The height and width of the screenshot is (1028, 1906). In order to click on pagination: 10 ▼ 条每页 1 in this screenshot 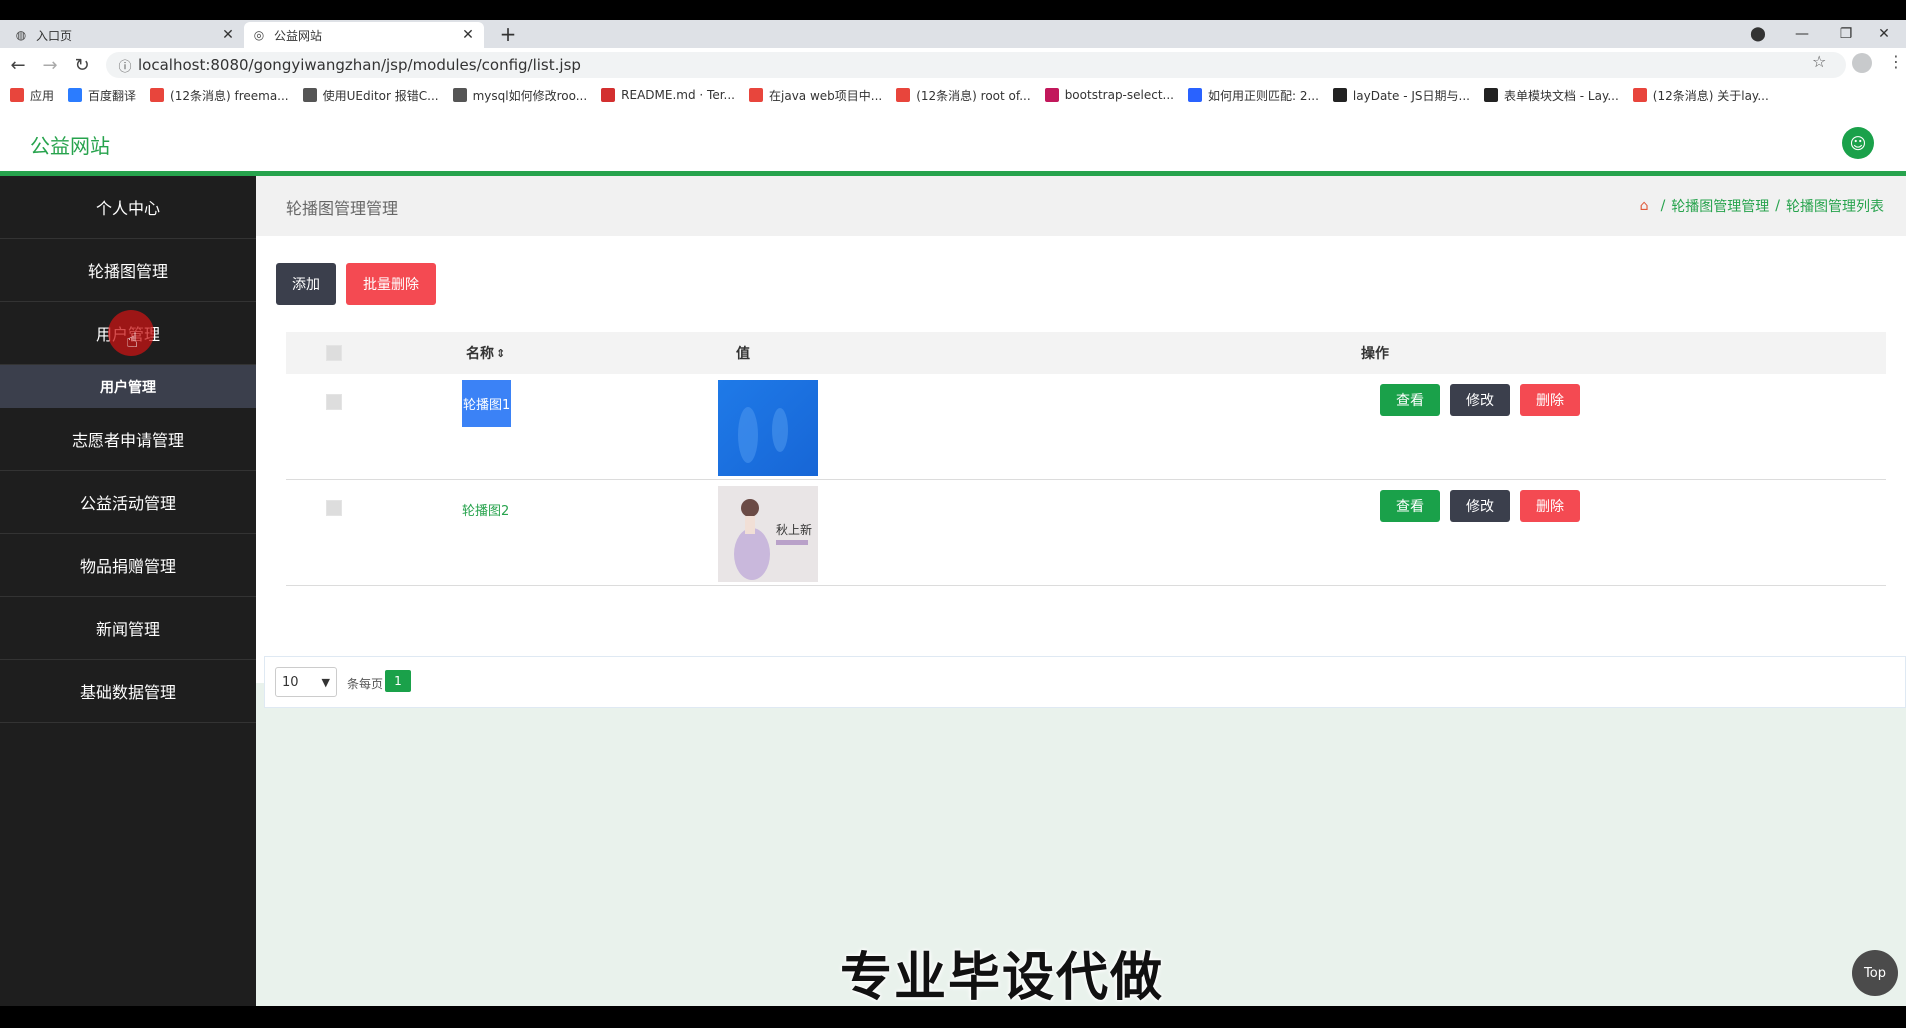, I will do `click(1085, 682)`.